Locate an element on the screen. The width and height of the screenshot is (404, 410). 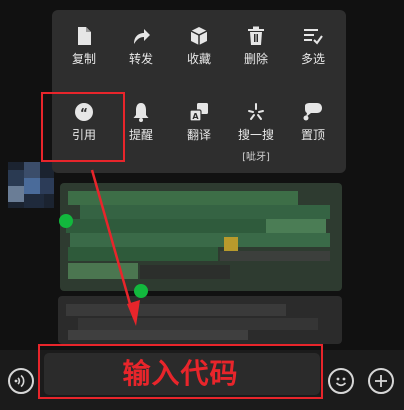
voice-icon is located at coordinates (21, 381).